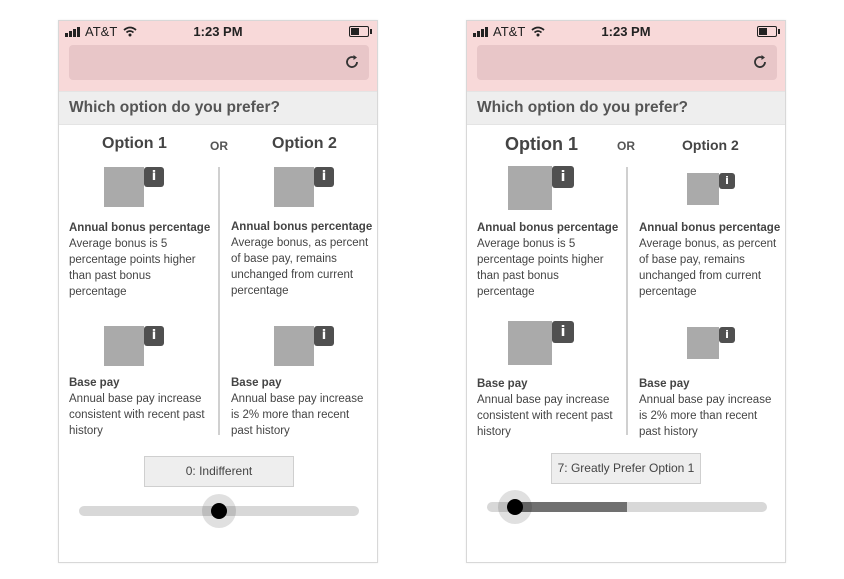 This screenshot has height=579, width=844. I want to click on slider-value-label: 0: Indifferent, so click(219, 471).